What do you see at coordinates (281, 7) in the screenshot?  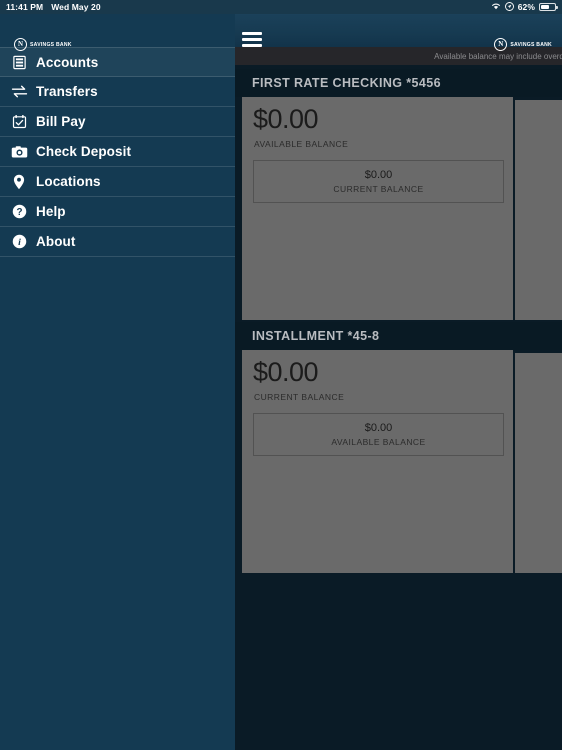 I see `status-bar: 11:41 PM Wed May 20 62%` at bounding box center [281, 7].